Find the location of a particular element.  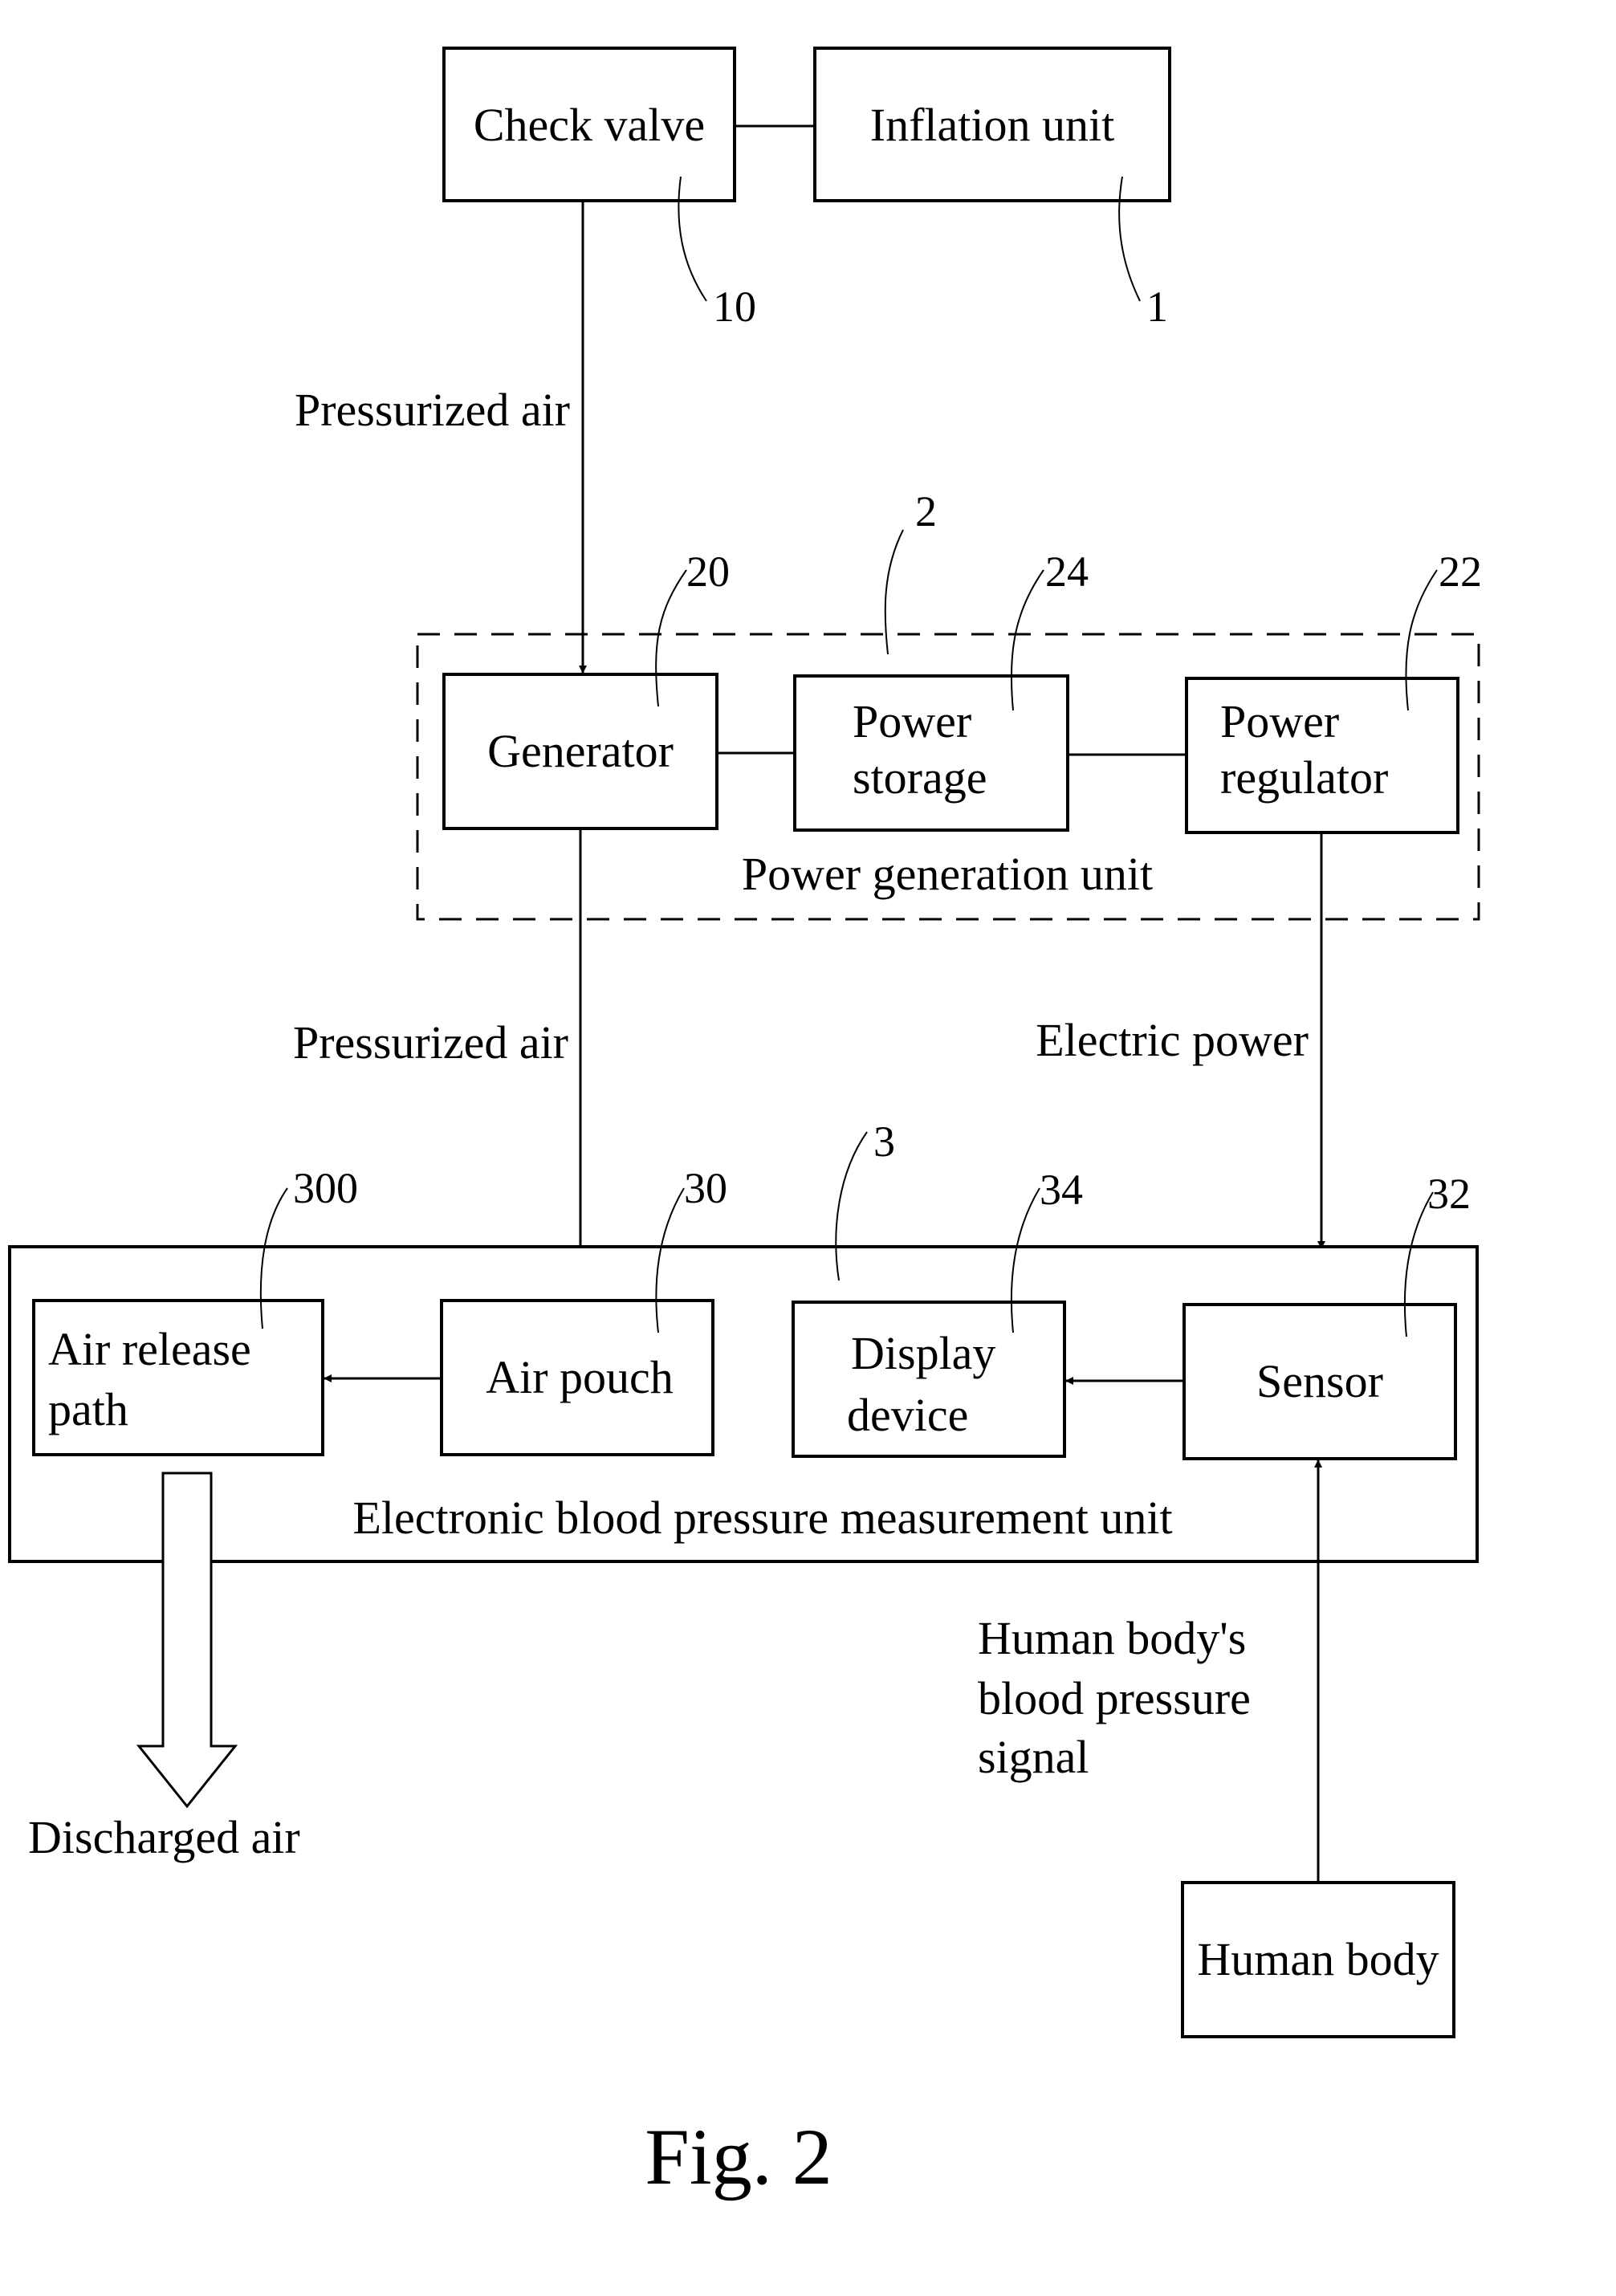

flow-label-bp-signal-line2: blood pressure is located at coordinates (1114, 1698).